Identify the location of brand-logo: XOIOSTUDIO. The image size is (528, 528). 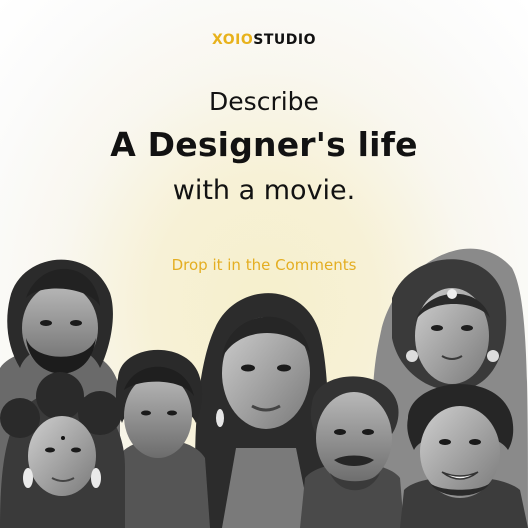
(264, 40).